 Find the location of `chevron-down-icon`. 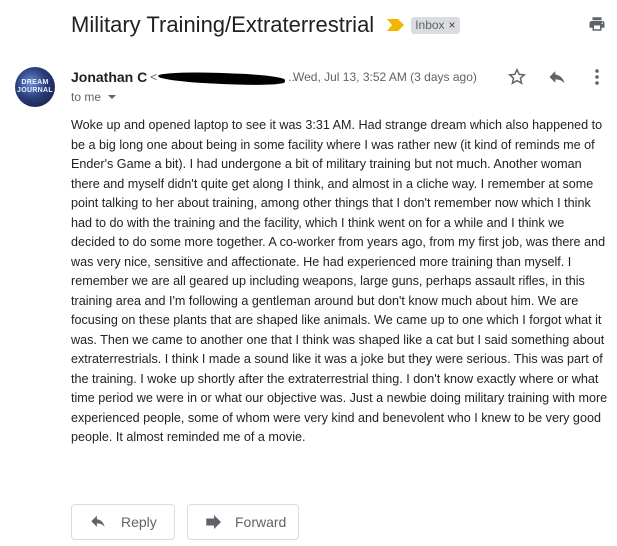

chevron-down-icon is located at coordinates (112, 97).